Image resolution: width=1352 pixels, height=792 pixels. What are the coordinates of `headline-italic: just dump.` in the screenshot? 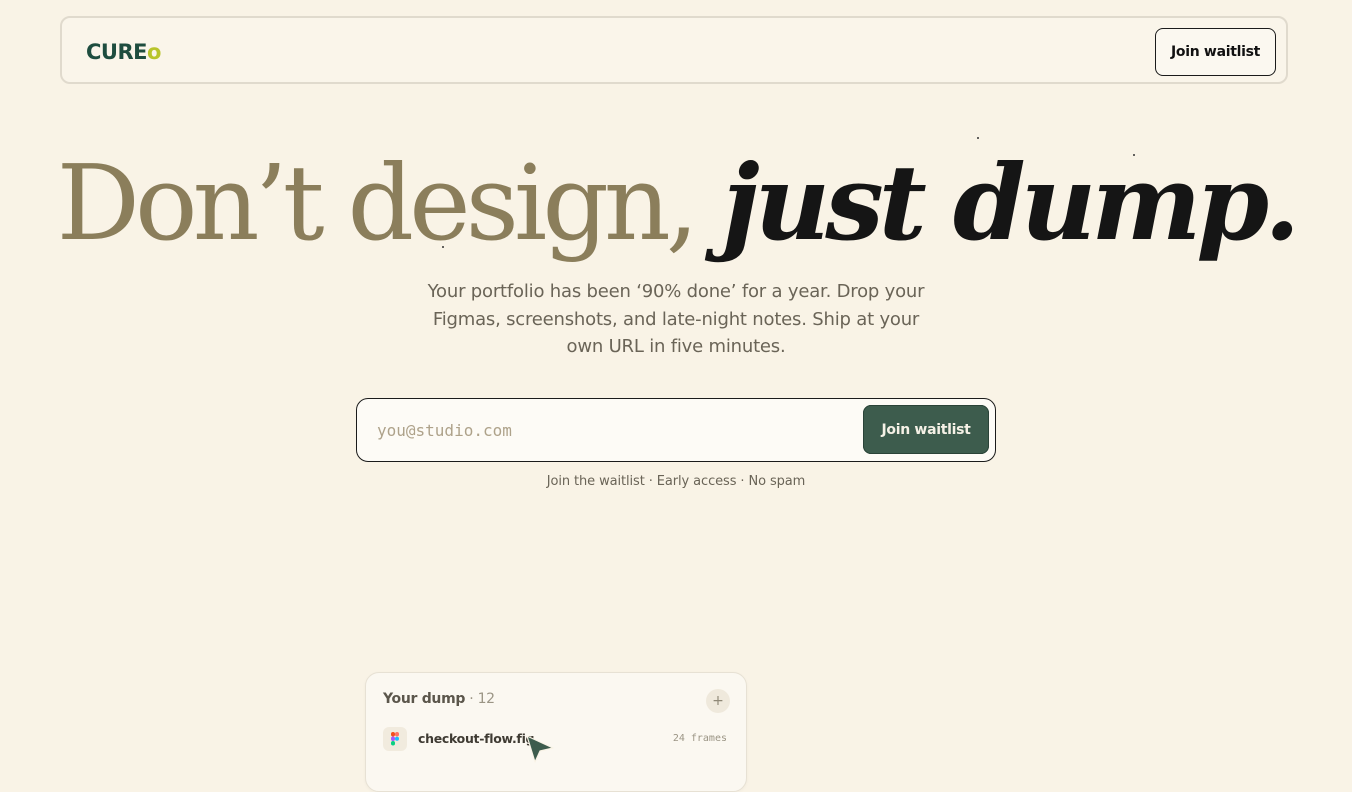 It's located at (1010, 202).